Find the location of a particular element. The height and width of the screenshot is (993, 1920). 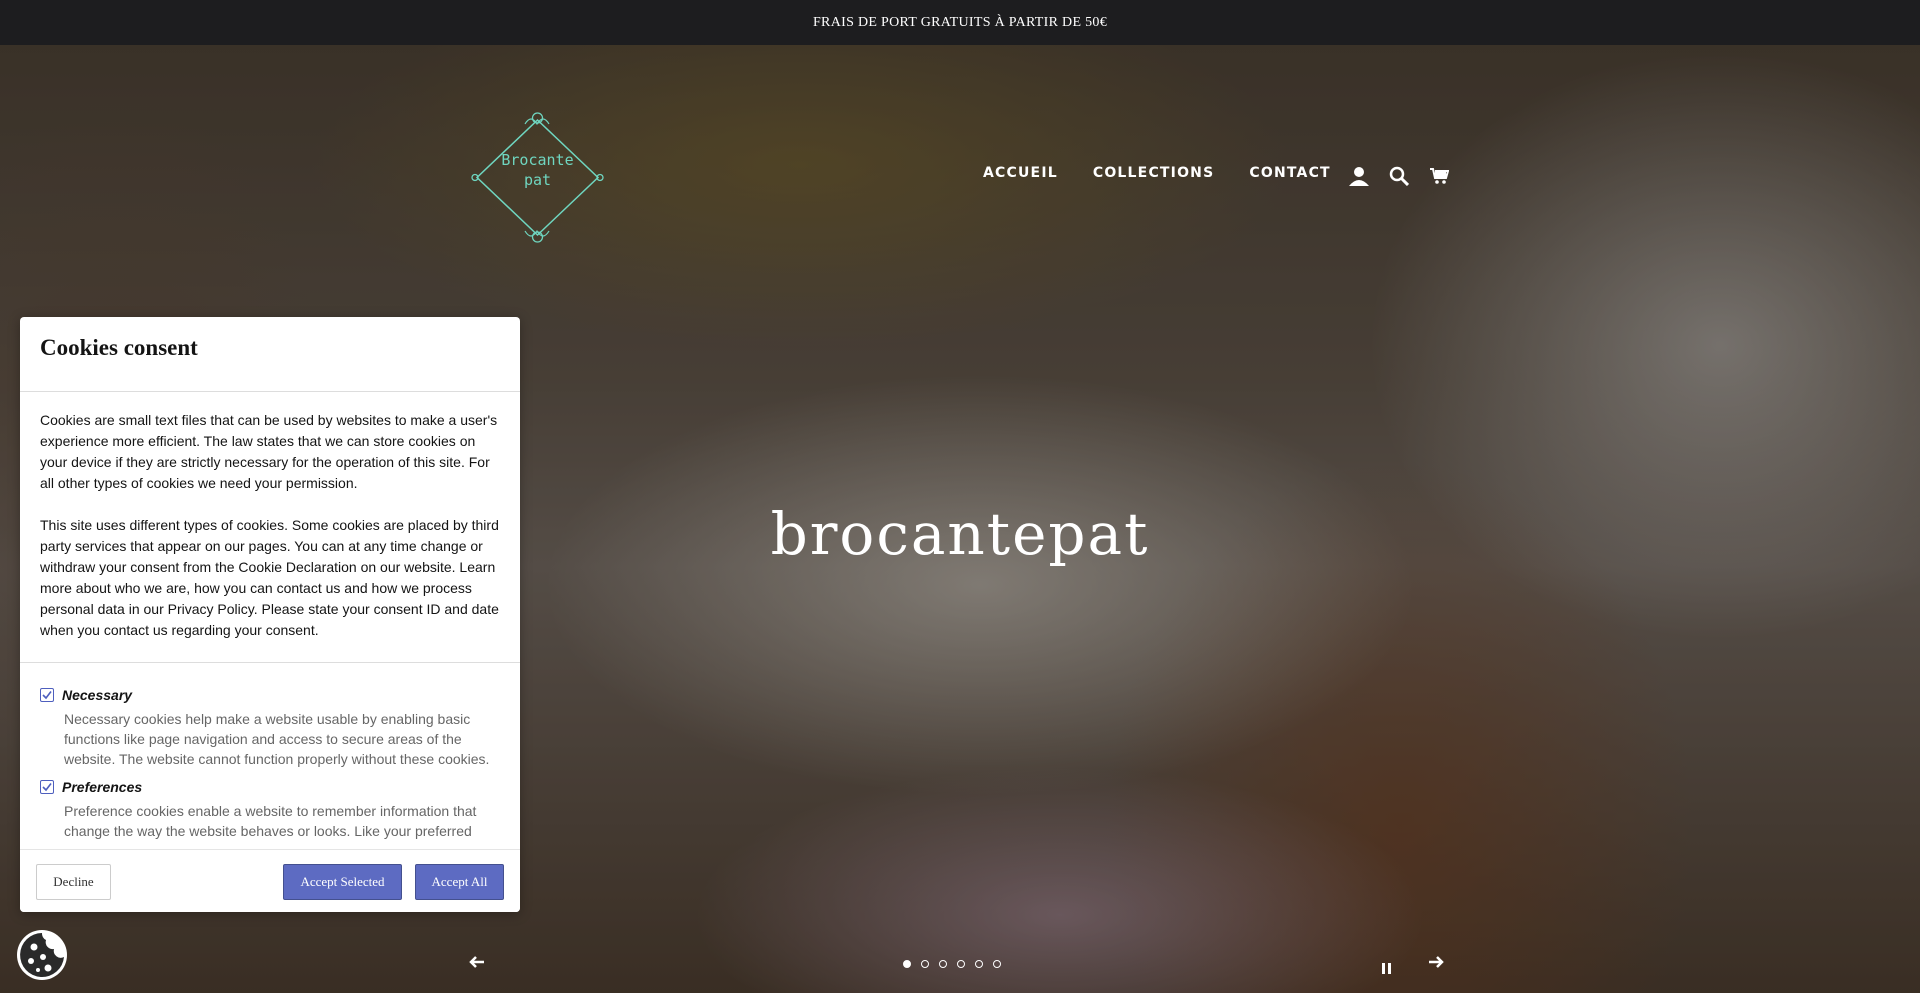

next-slide-arrow-icon is located at coordinates (1436, 964).